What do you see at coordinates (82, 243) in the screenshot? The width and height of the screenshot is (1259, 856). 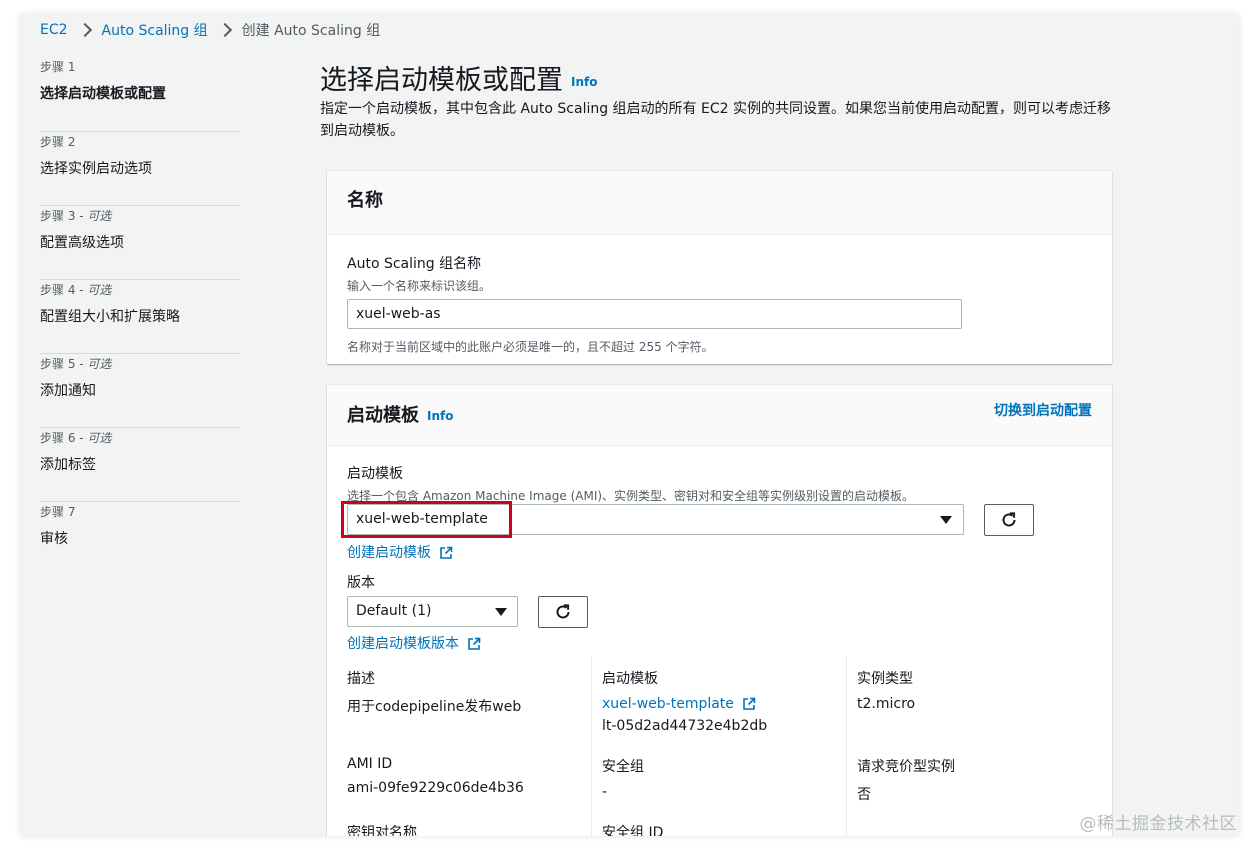 I see `step-label: 配置高级选项` at bounding box center [82, 243].